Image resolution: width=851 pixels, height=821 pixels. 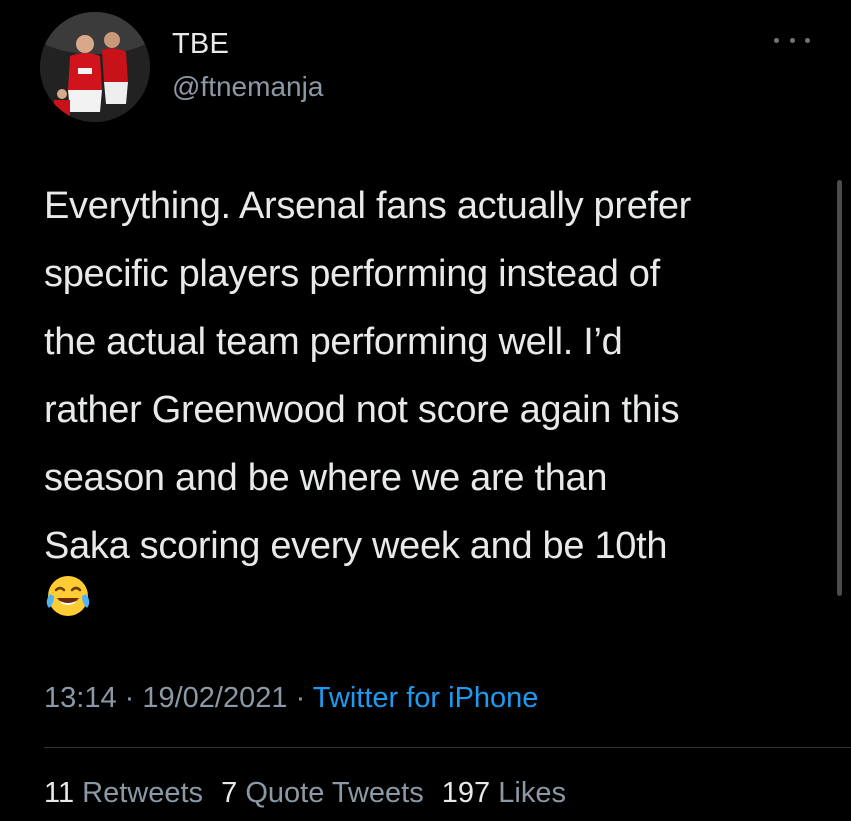 I want to click on likes-stat: 197 Likes, so click(x=504, y=793).